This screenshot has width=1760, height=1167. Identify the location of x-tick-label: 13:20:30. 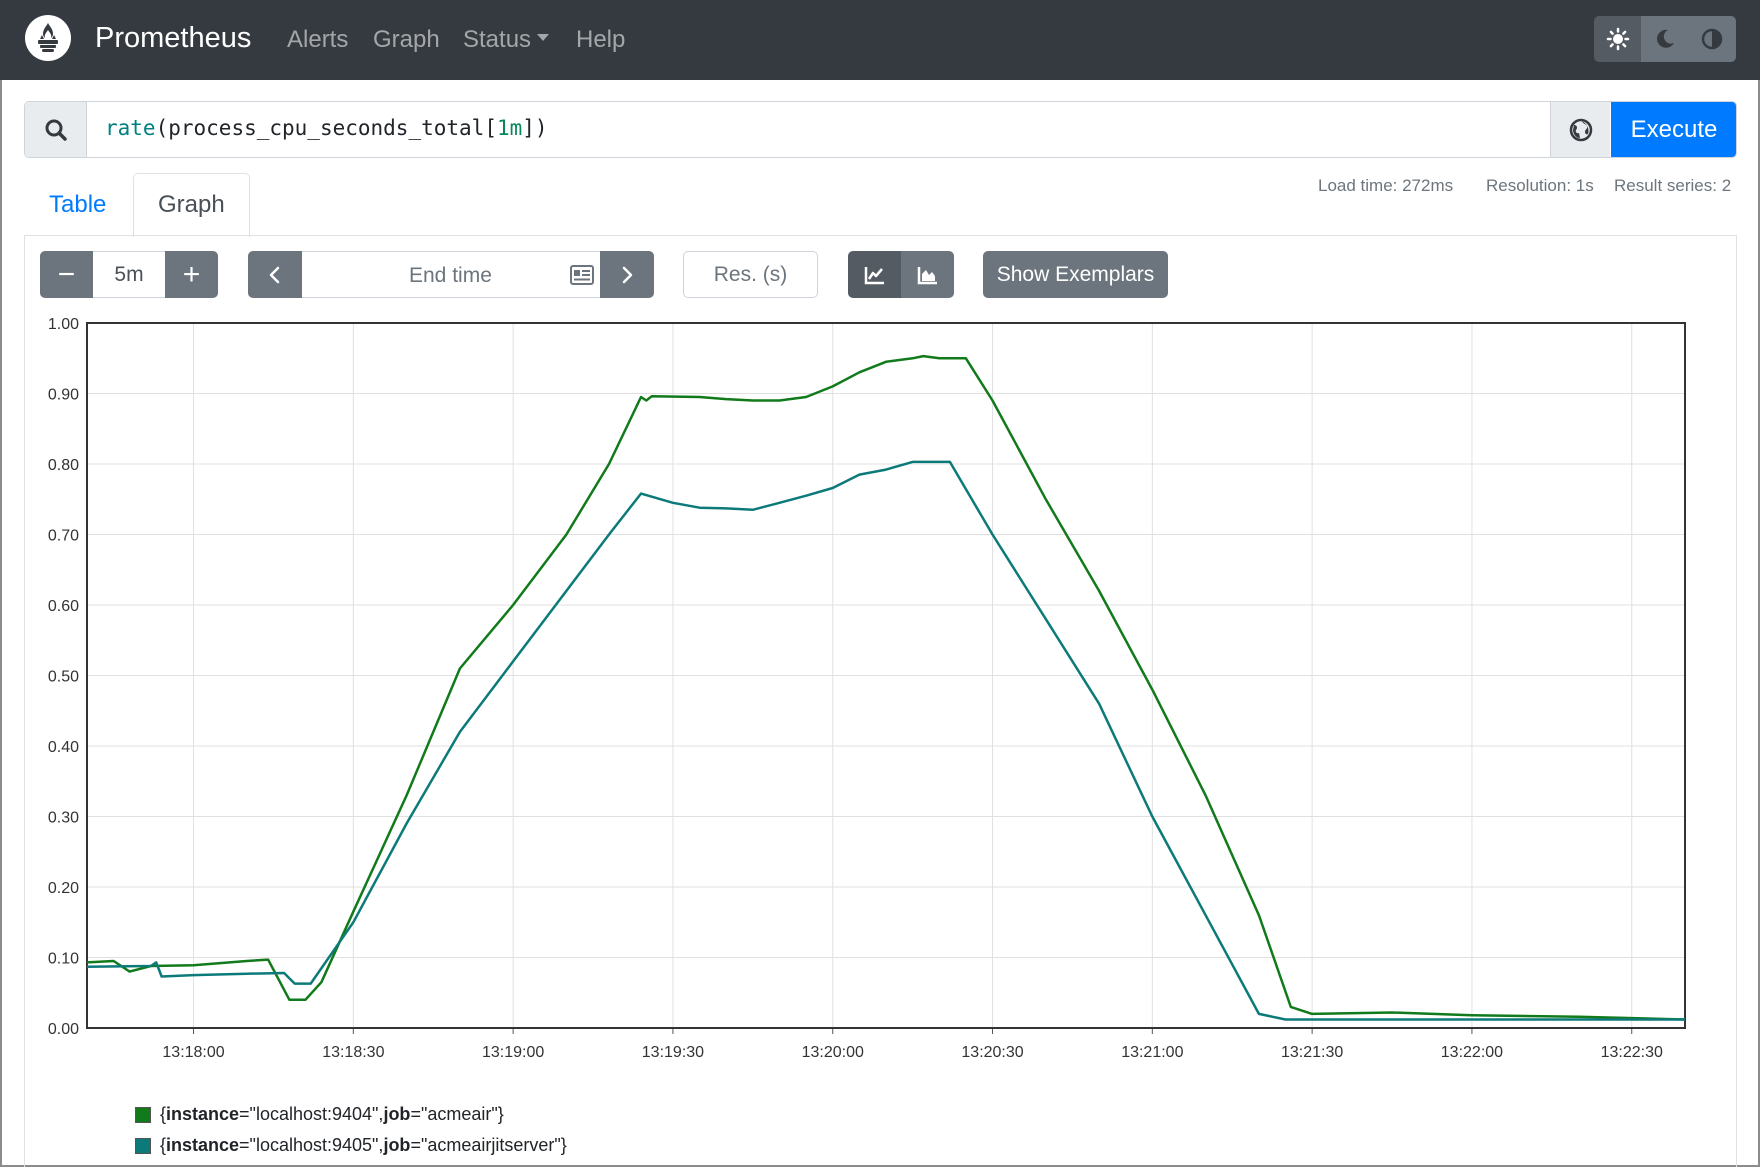
(992, 1052).